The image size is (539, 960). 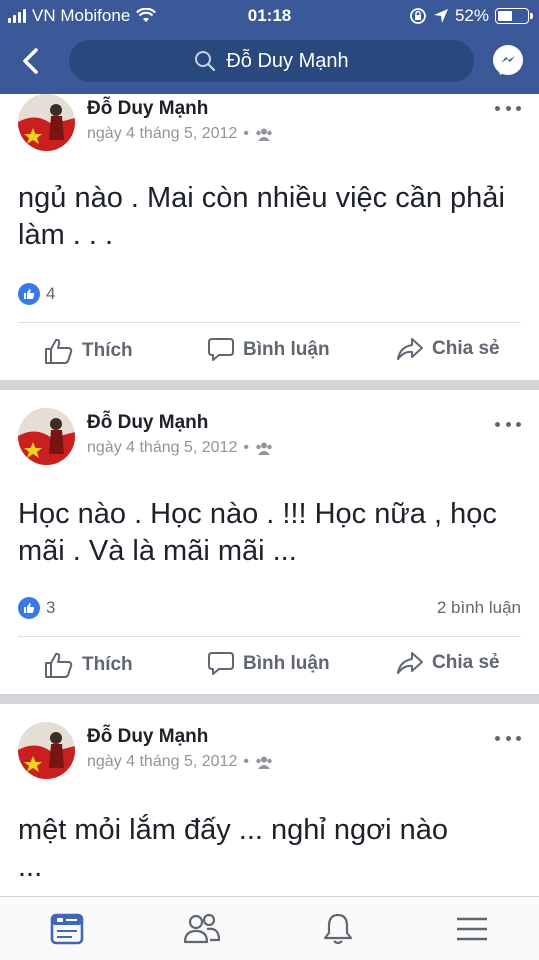 What do you see at coordinates (31, 61) in the screenshot?
I see `back-chevron-icon` at bounding box center [31, 61].